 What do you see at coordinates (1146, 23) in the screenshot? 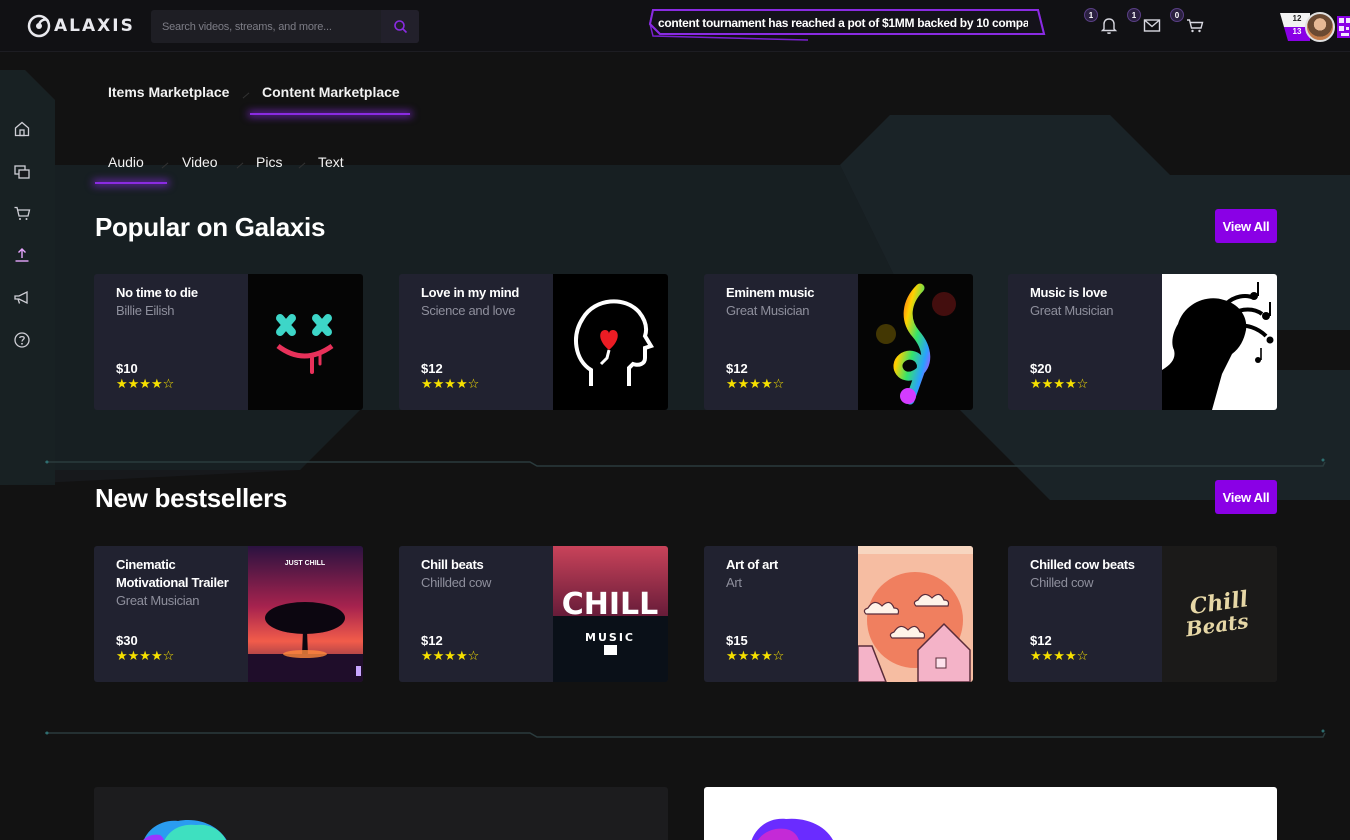
I see `messages-button: 1` at bounding box center [1146, 23].